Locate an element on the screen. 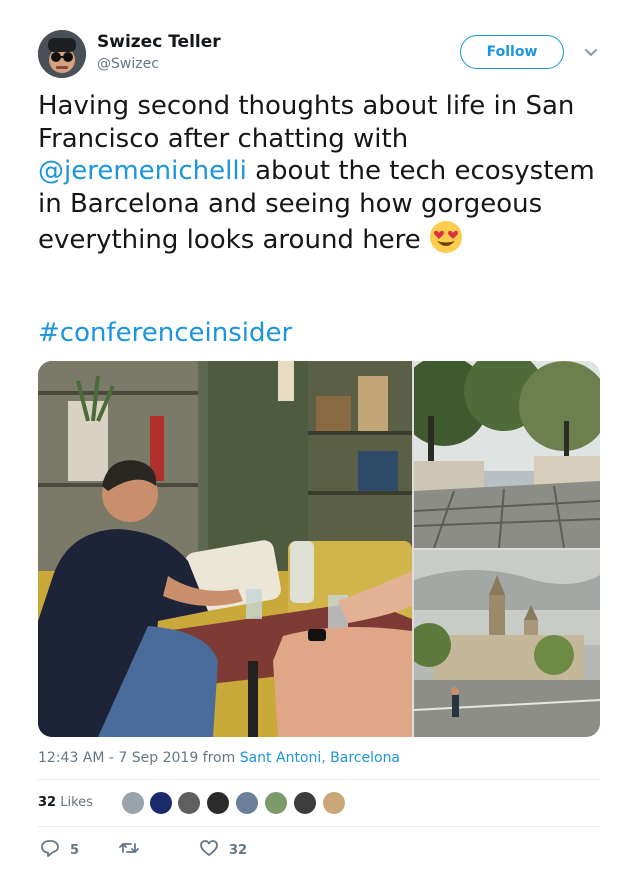 This screenshot has height=889, width=640. heart-icon is located at coordinates (209, 850).